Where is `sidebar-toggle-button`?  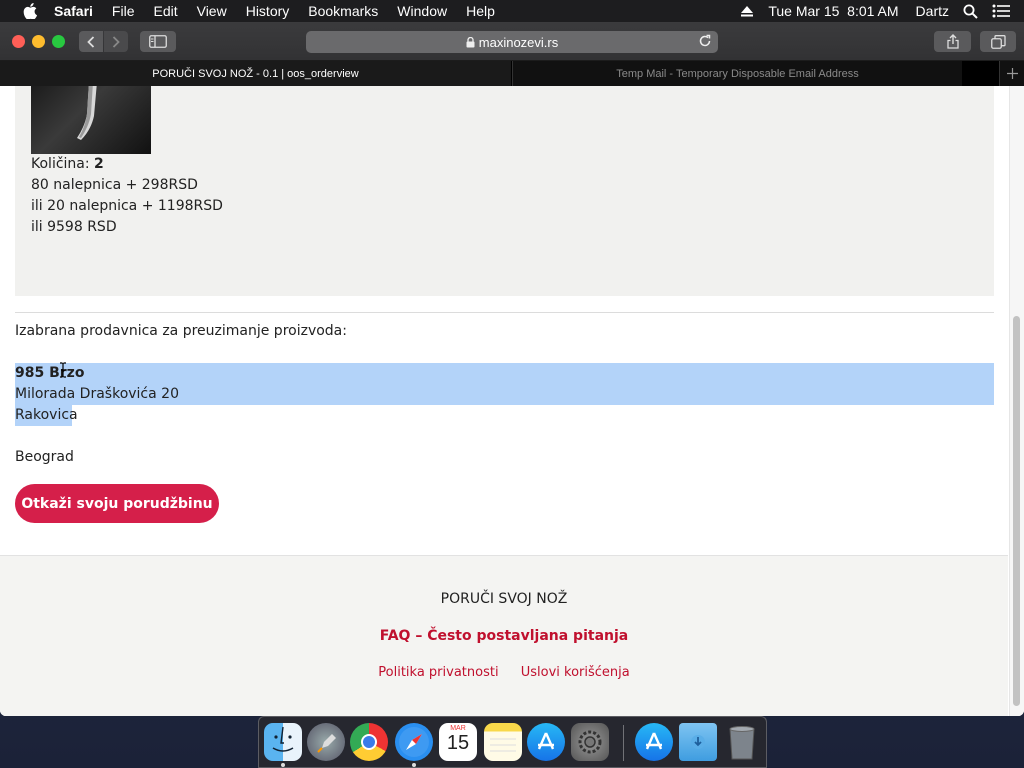 sidebar-toggle-button is located at coordinates (158, 41).